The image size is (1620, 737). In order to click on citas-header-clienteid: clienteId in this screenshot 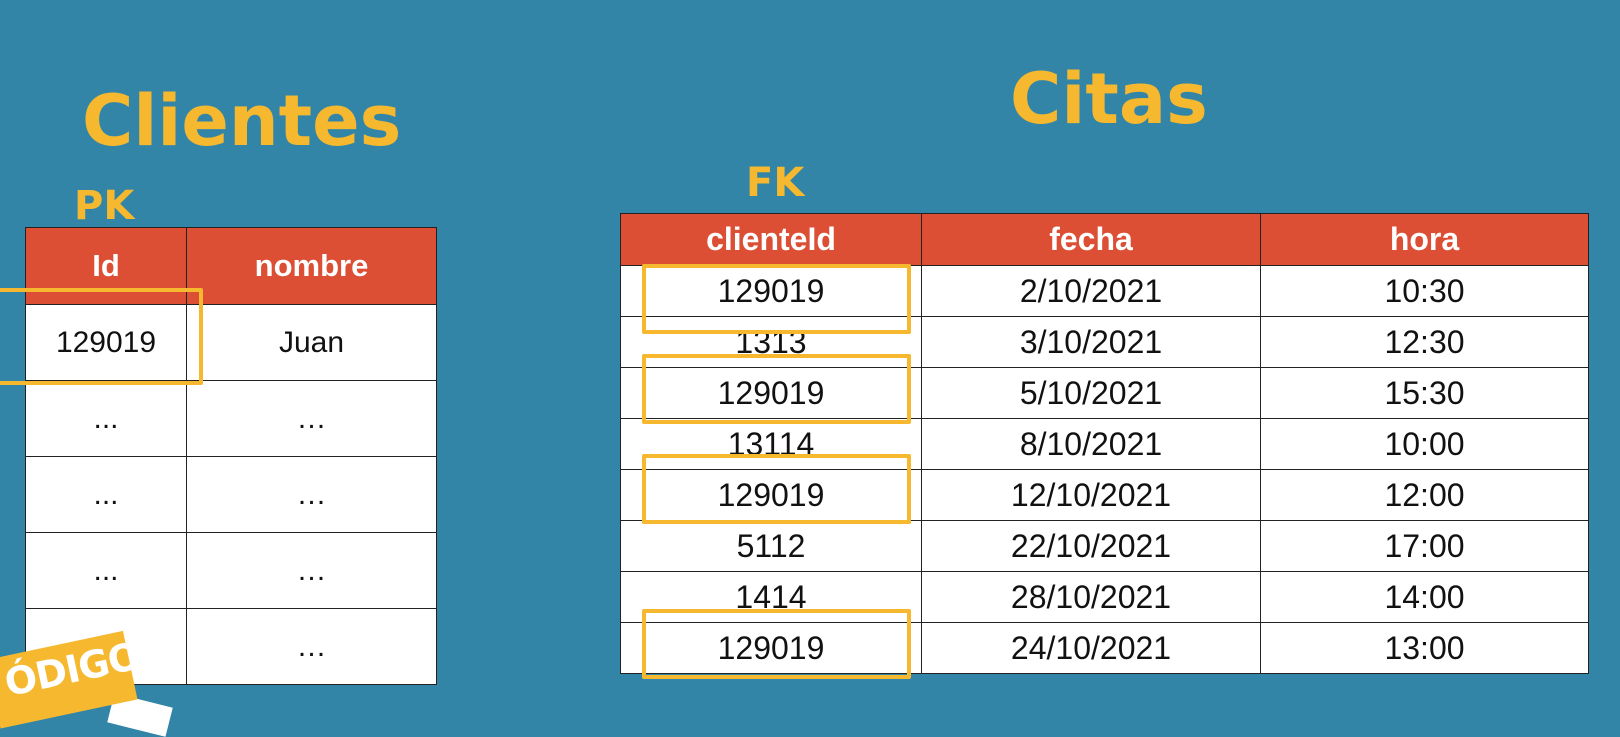, I will do `click(771, 239)`.